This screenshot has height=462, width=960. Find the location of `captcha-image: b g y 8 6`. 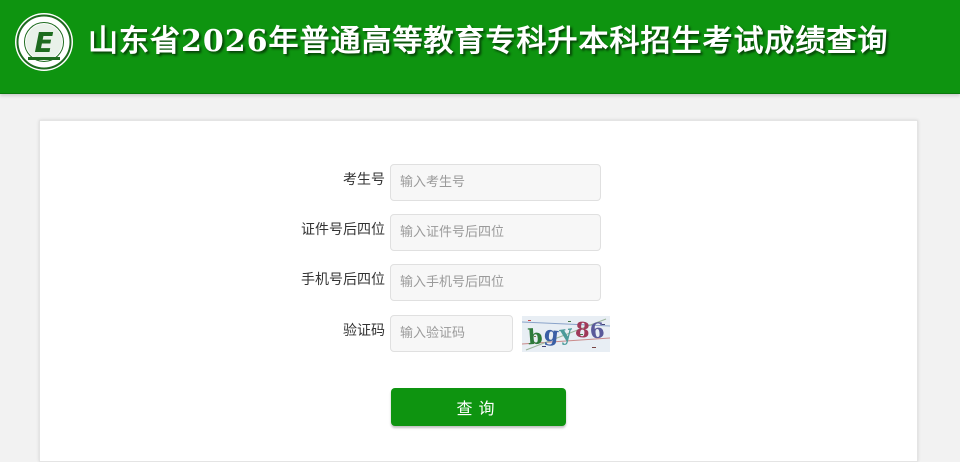

captcha-image: b g y 8 6 is located at coordinates (566, 334).